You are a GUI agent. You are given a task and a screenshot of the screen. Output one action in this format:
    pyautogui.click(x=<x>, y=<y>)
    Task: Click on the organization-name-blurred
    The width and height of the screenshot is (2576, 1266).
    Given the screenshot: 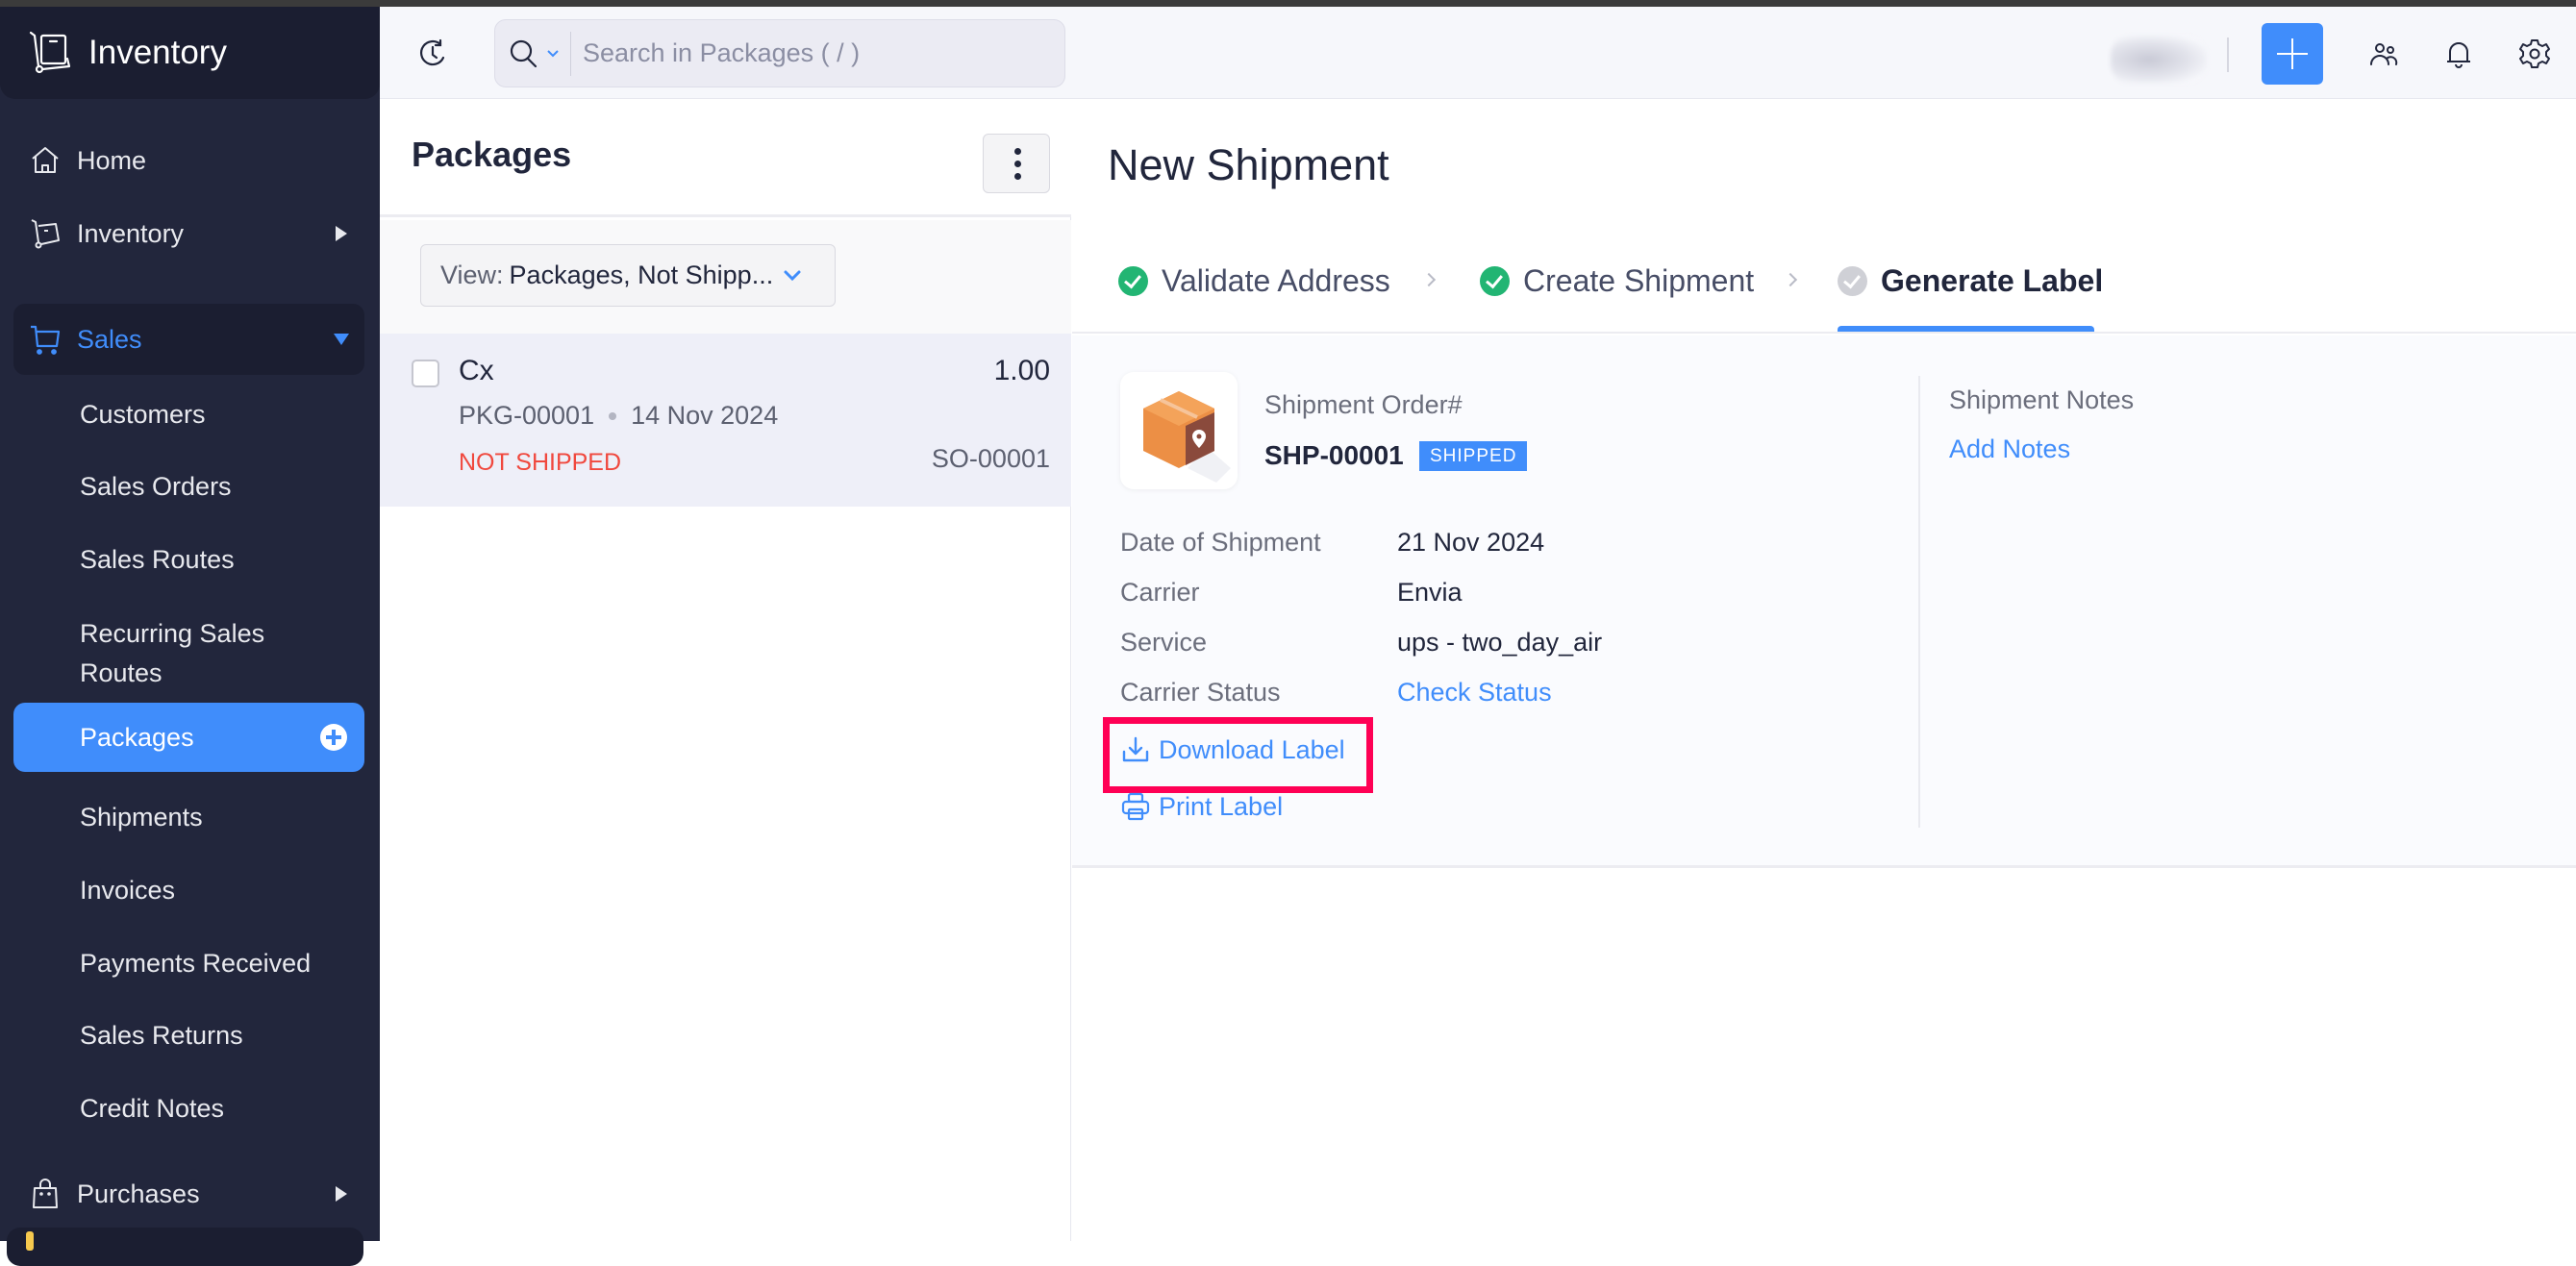 What is the action you would take?
    pyautogui.click(x=2159, y=60)
    